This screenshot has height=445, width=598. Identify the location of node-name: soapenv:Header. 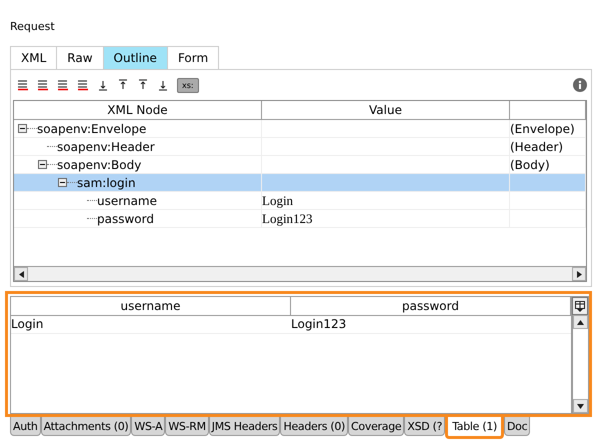
(106, 147).